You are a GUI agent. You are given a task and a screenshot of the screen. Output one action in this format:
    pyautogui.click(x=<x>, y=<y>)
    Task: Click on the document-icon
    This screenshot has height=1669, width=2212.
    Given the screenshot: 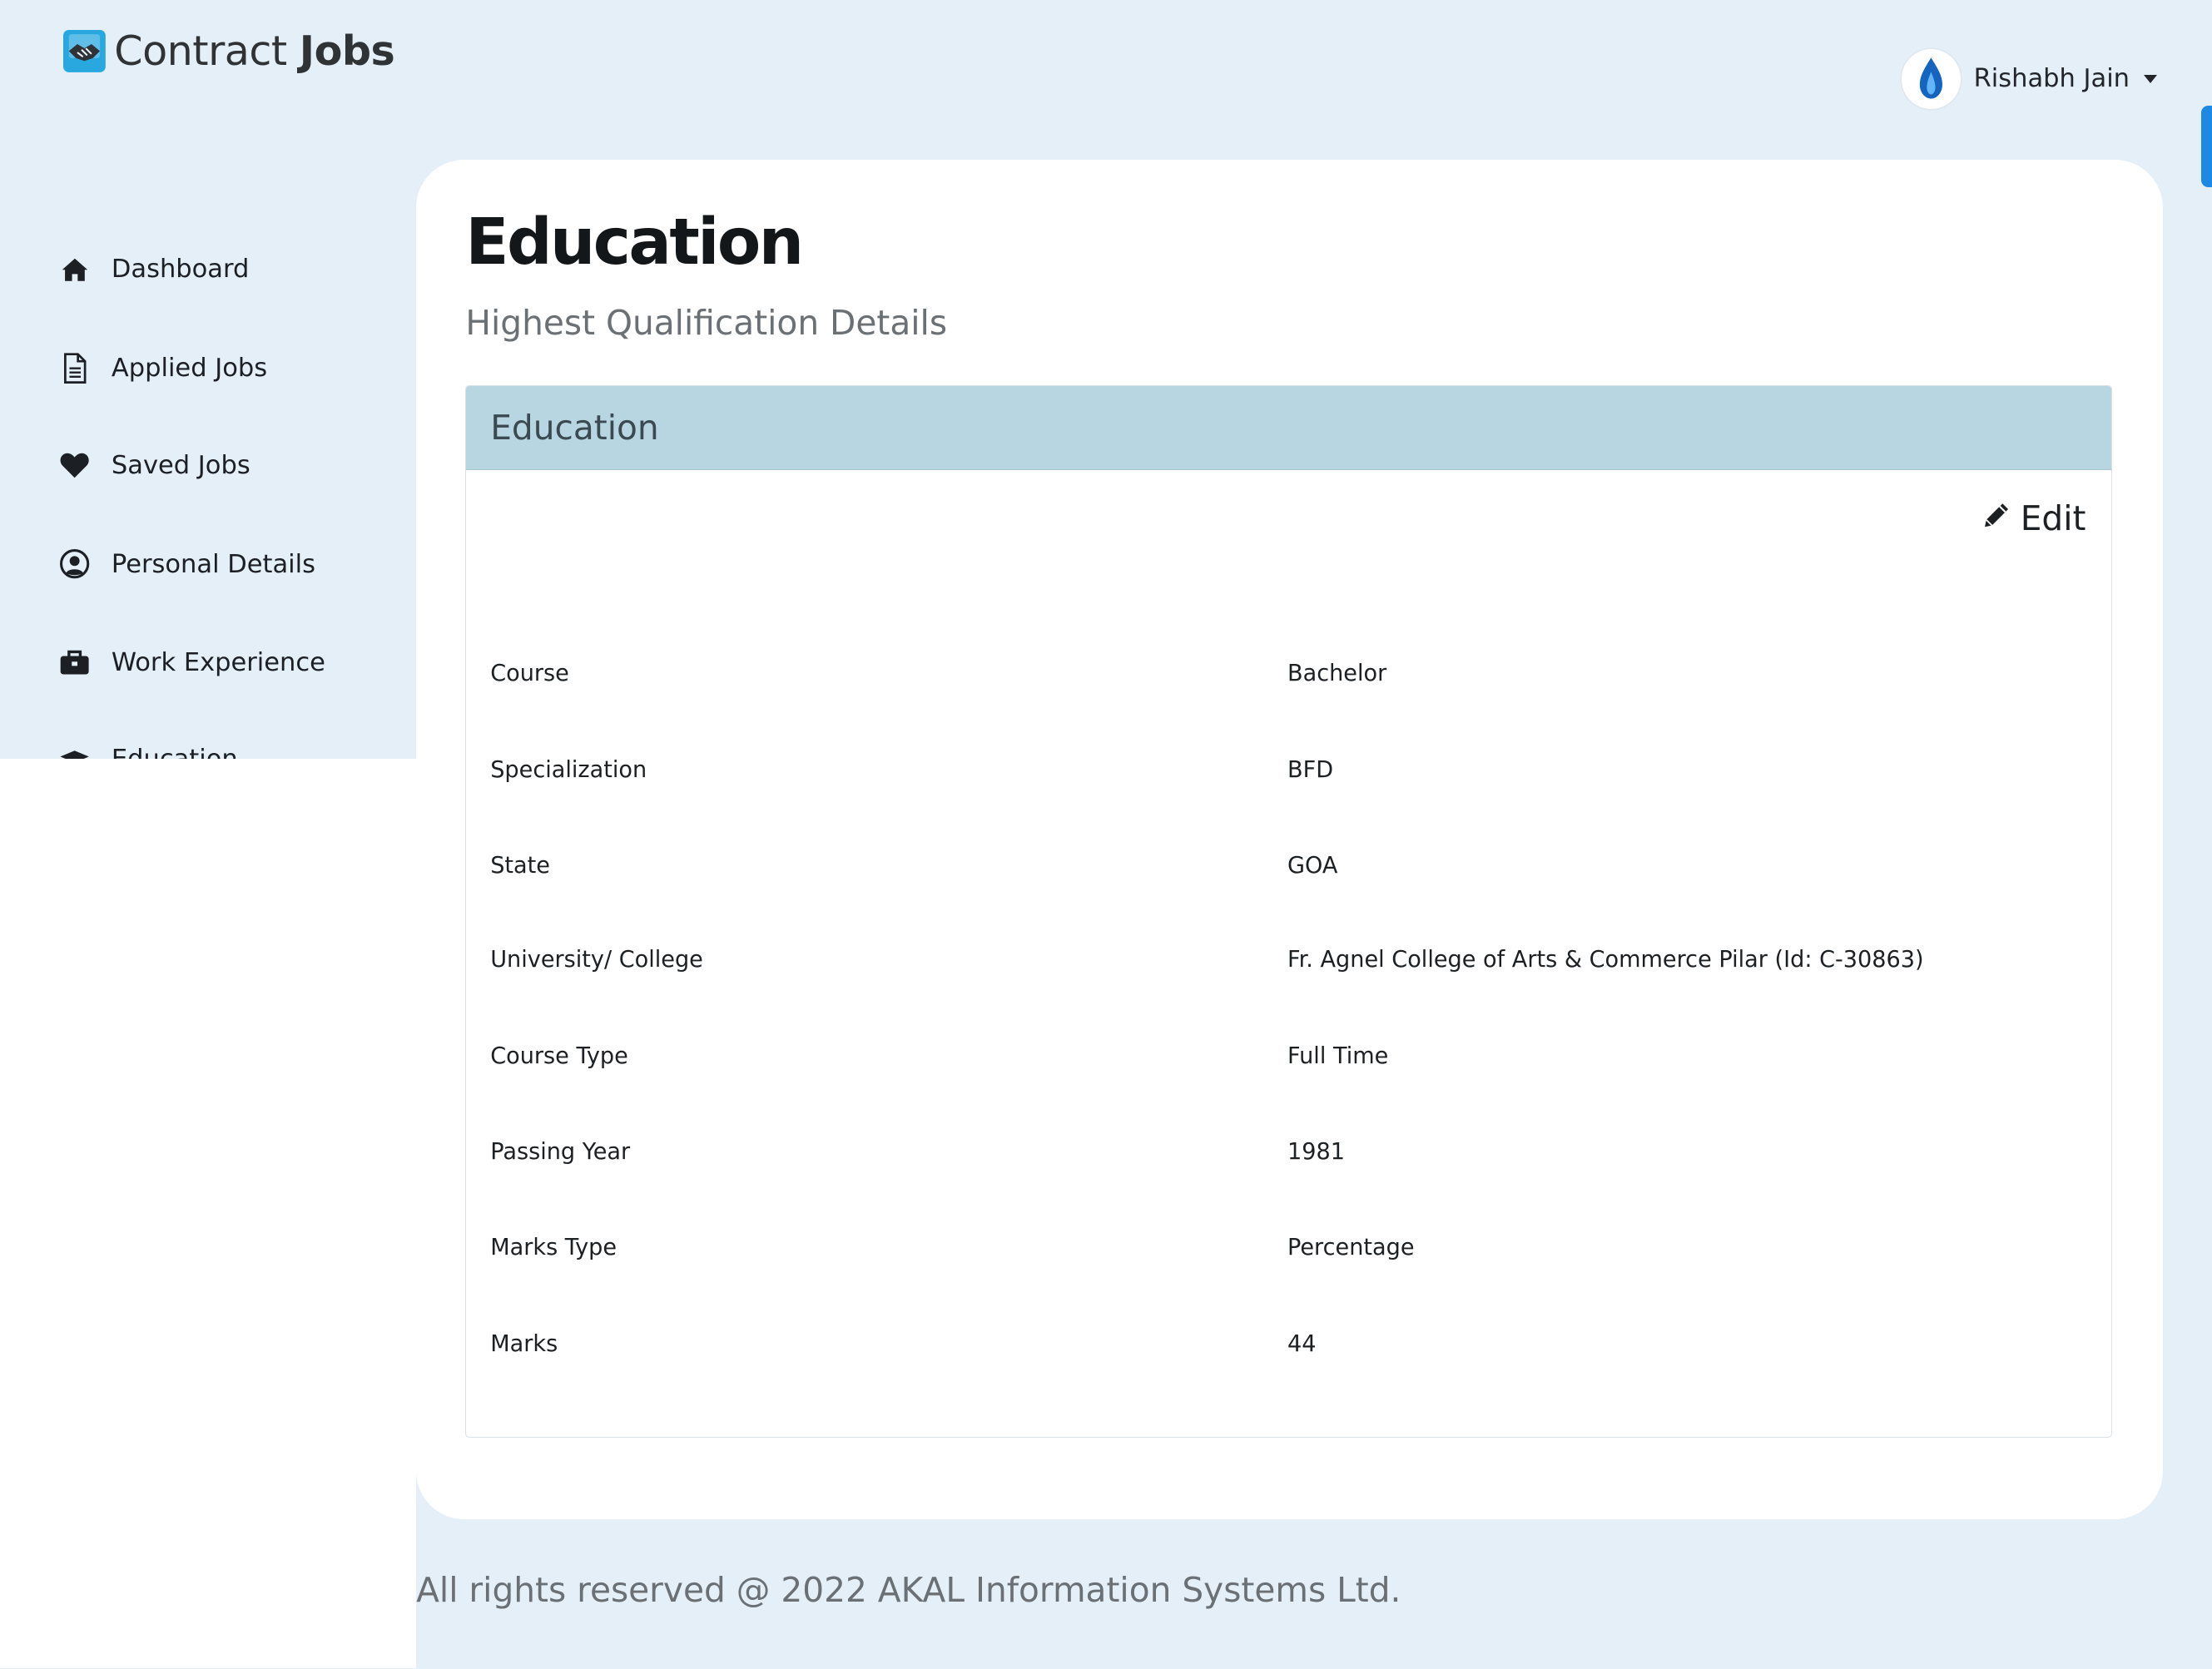 What is the action you would take?
    pyautogui.click(x=75, y=368)
    